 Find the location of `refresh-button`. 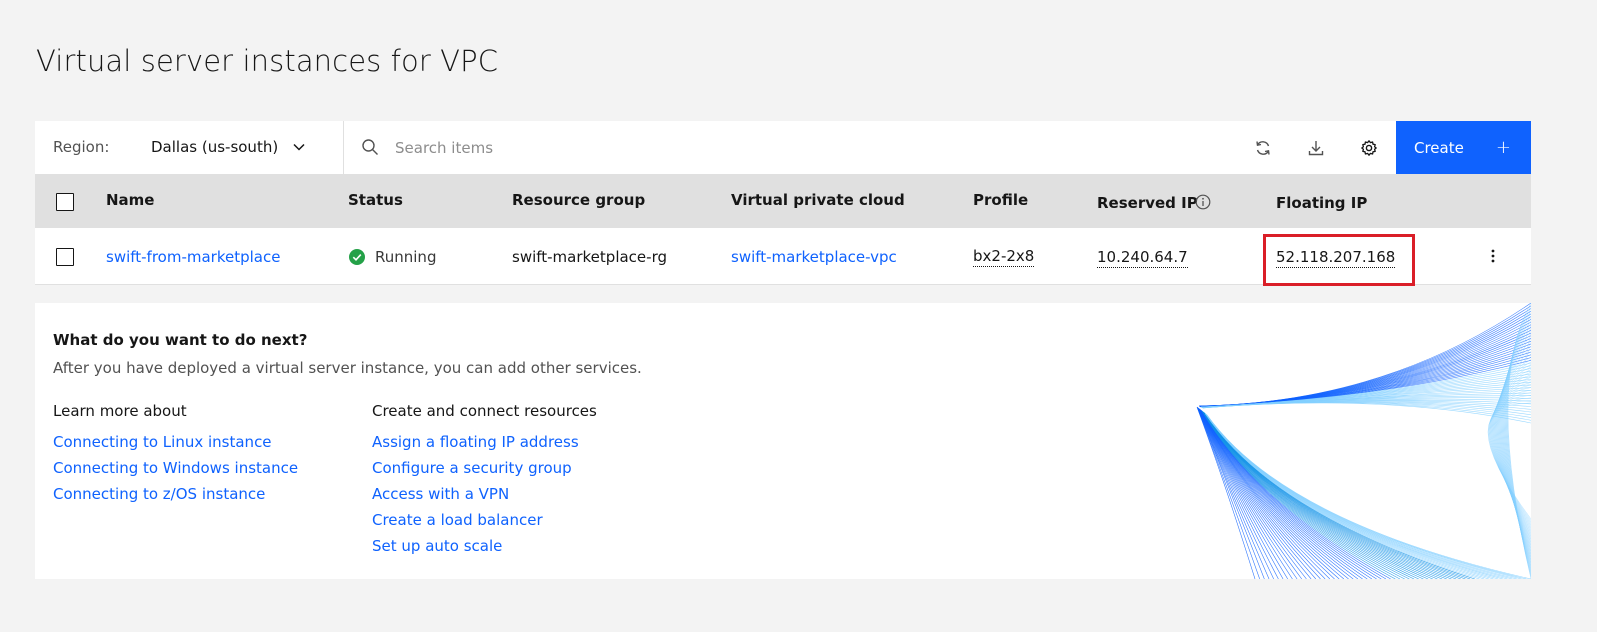

refresh-button is located at coordinates (1263, 148).